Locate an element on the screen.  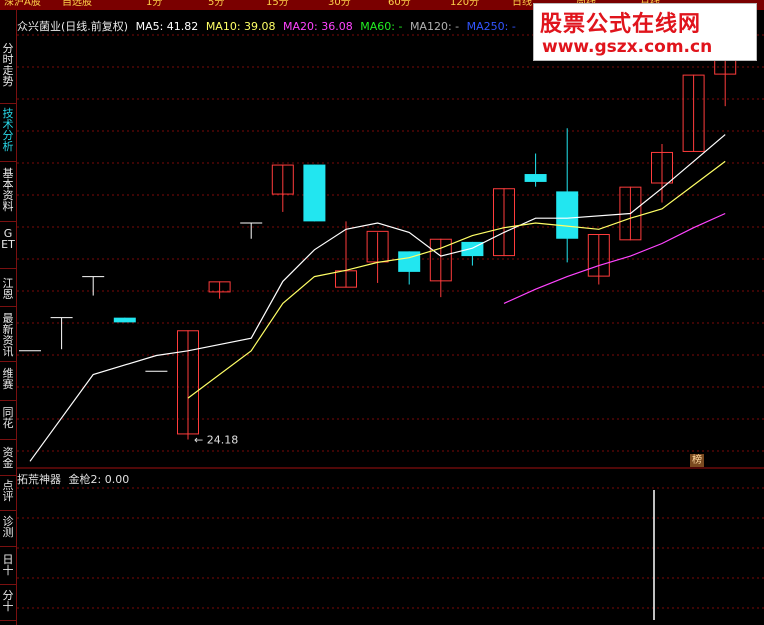
indicator-legend: 拓荒神器 金枪2: 0.00 is located at coordinates (75, 479).